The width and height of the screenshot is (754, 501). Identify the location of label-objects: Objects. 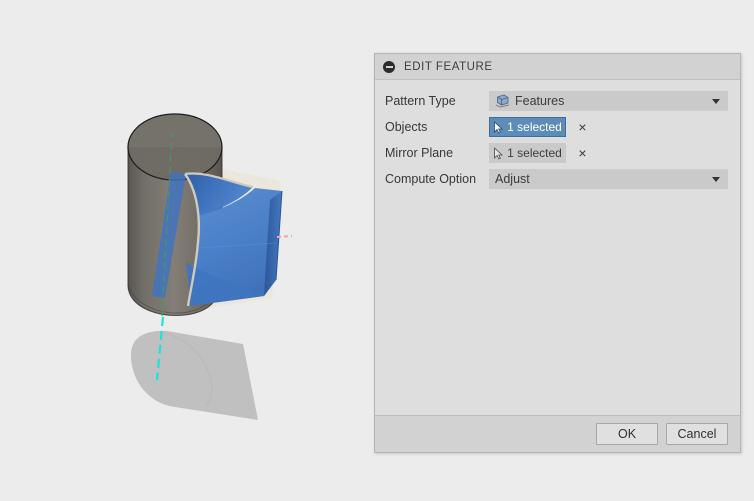
(406, 127).